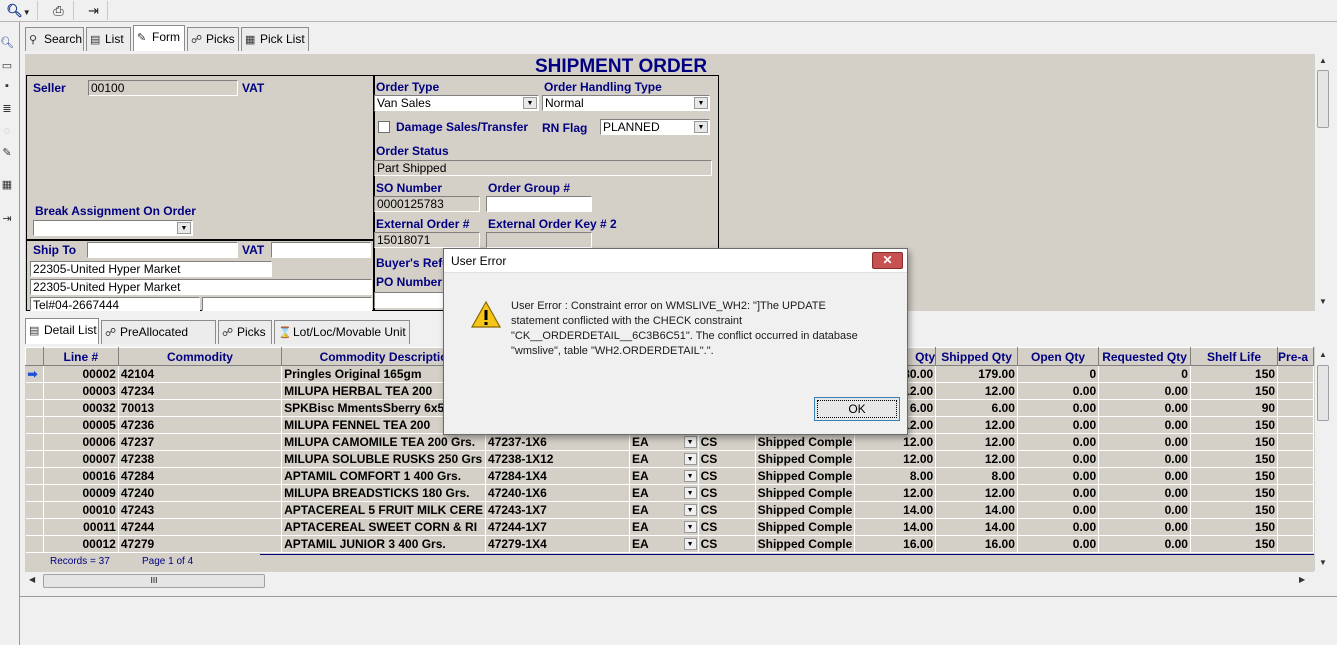  I want to click on grid-horizontal-scrollbar: ◀ III ▶, so click(669, 580).